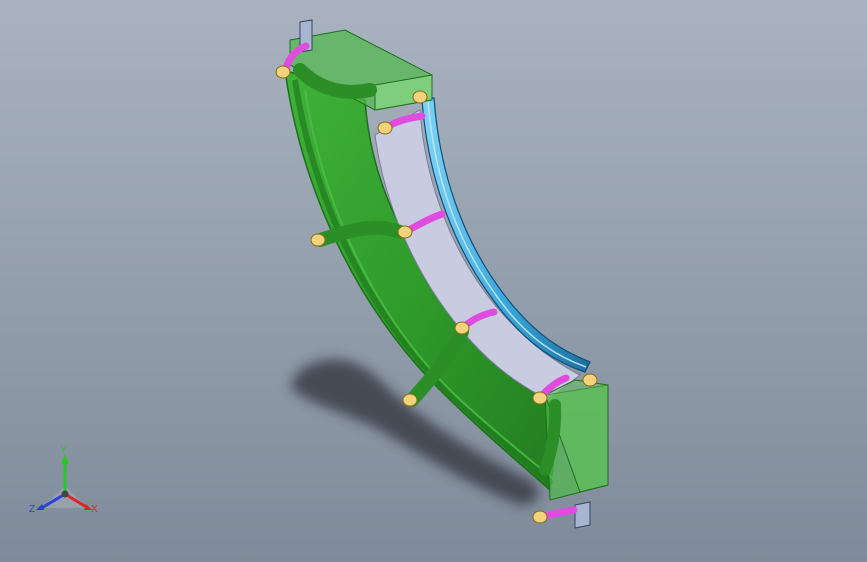 The width and height of the screenshot is (867, 562). I want to click on y-axis-label: Y, so click(63, 450).